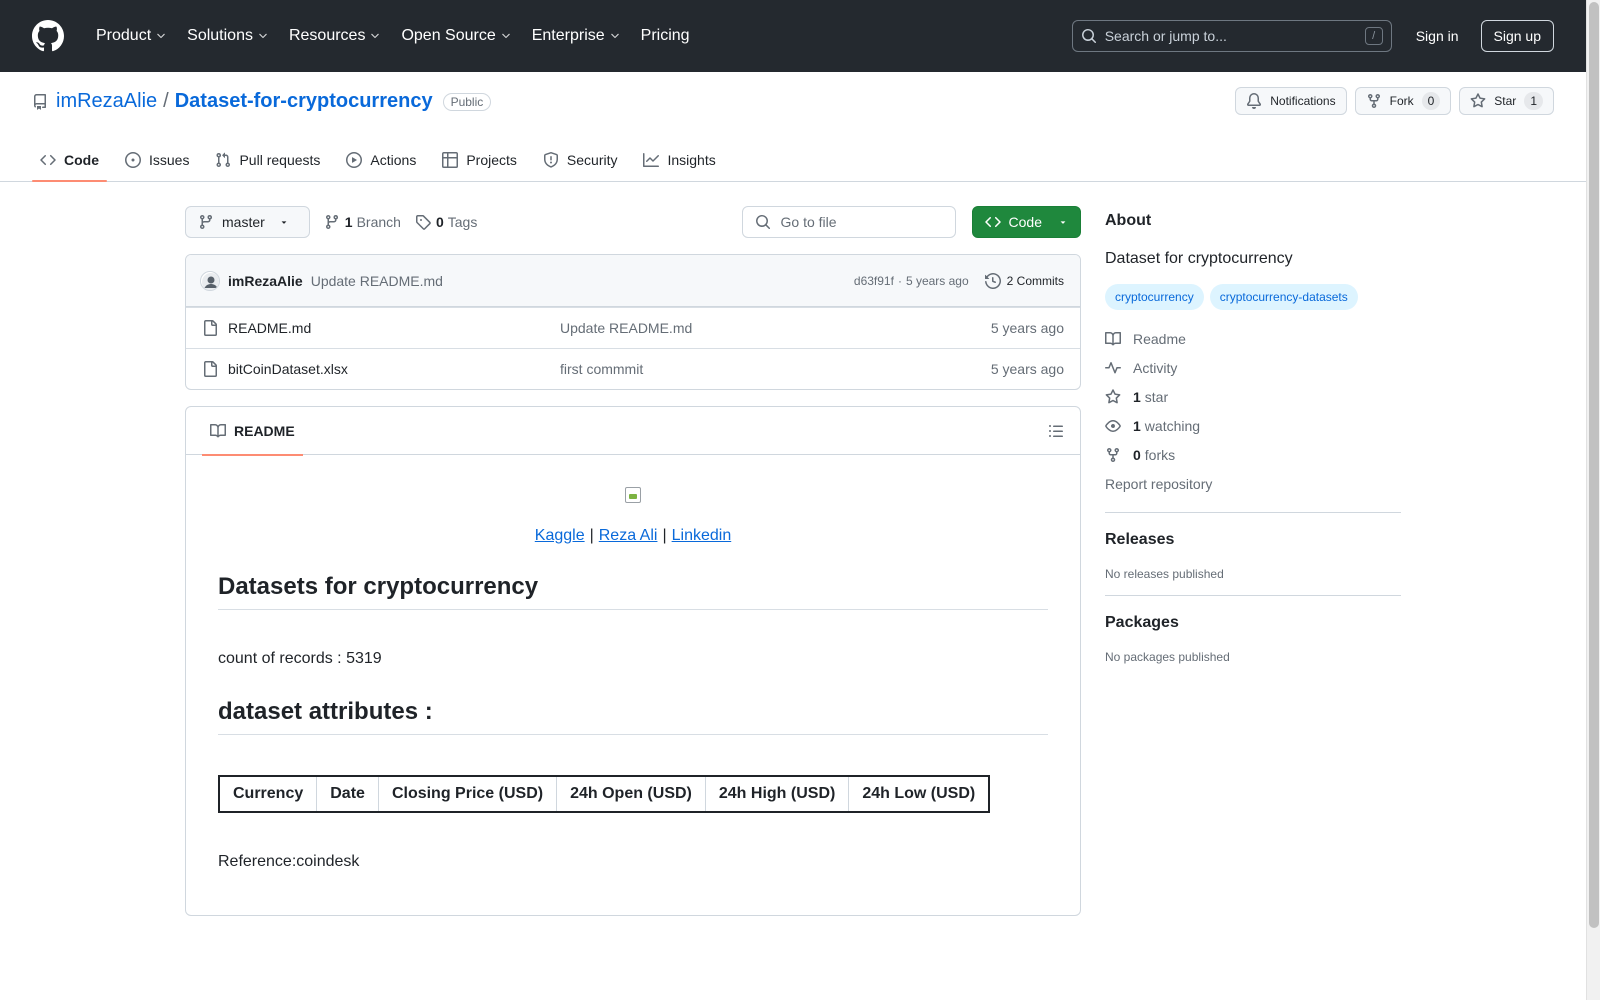  Describe the element at coordinates (394, 328) in the screenshot. I see `file-name-link: README.md` at that location.